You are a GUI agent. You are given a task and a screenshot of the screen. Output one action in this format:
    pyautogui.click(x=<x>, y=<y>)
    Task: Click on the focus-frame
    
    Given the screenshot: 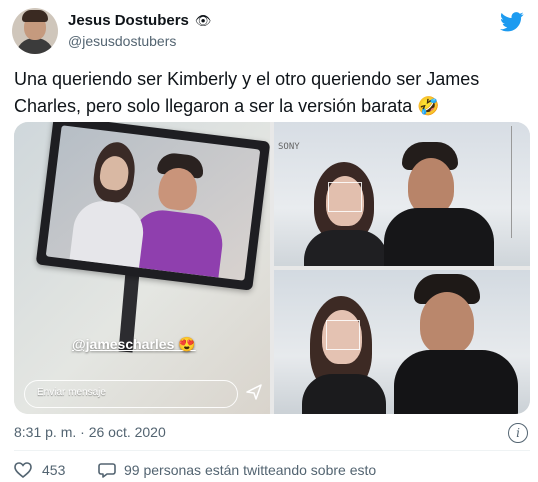 What is the action you would take?
    pyautogui.click(x=345, y=197)
    